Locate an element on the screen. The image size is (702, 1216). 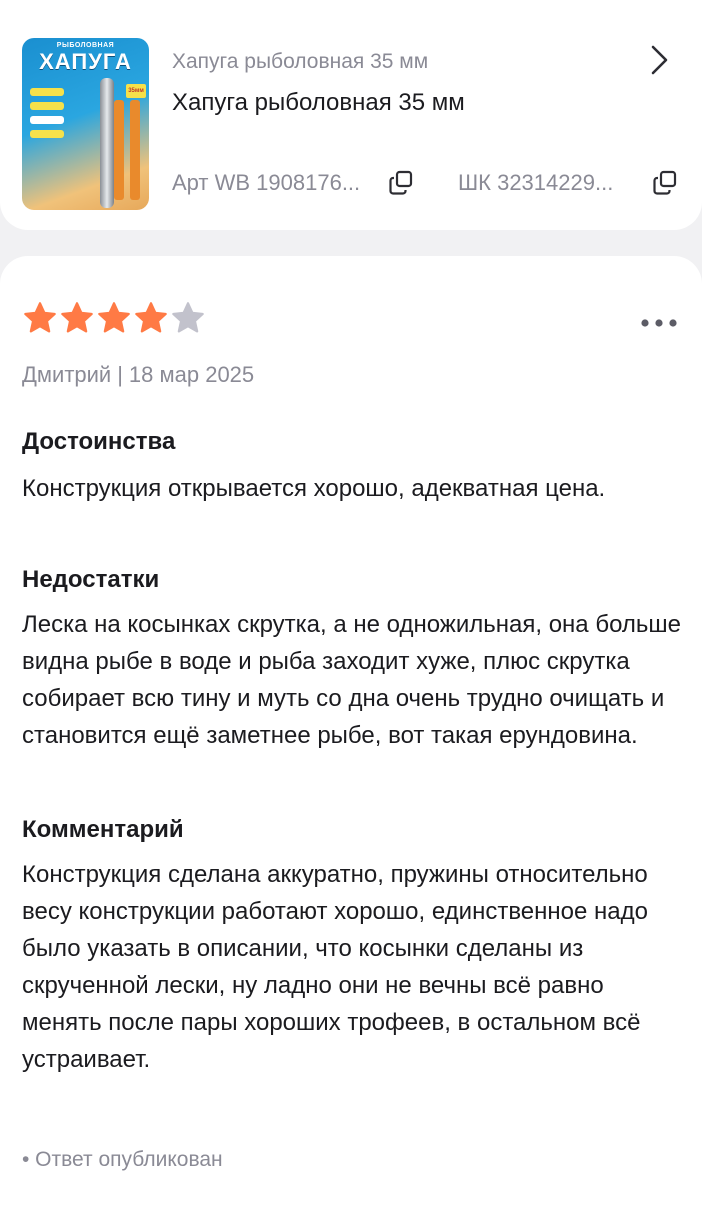
rating-stars is located at coordinates (114, 318).